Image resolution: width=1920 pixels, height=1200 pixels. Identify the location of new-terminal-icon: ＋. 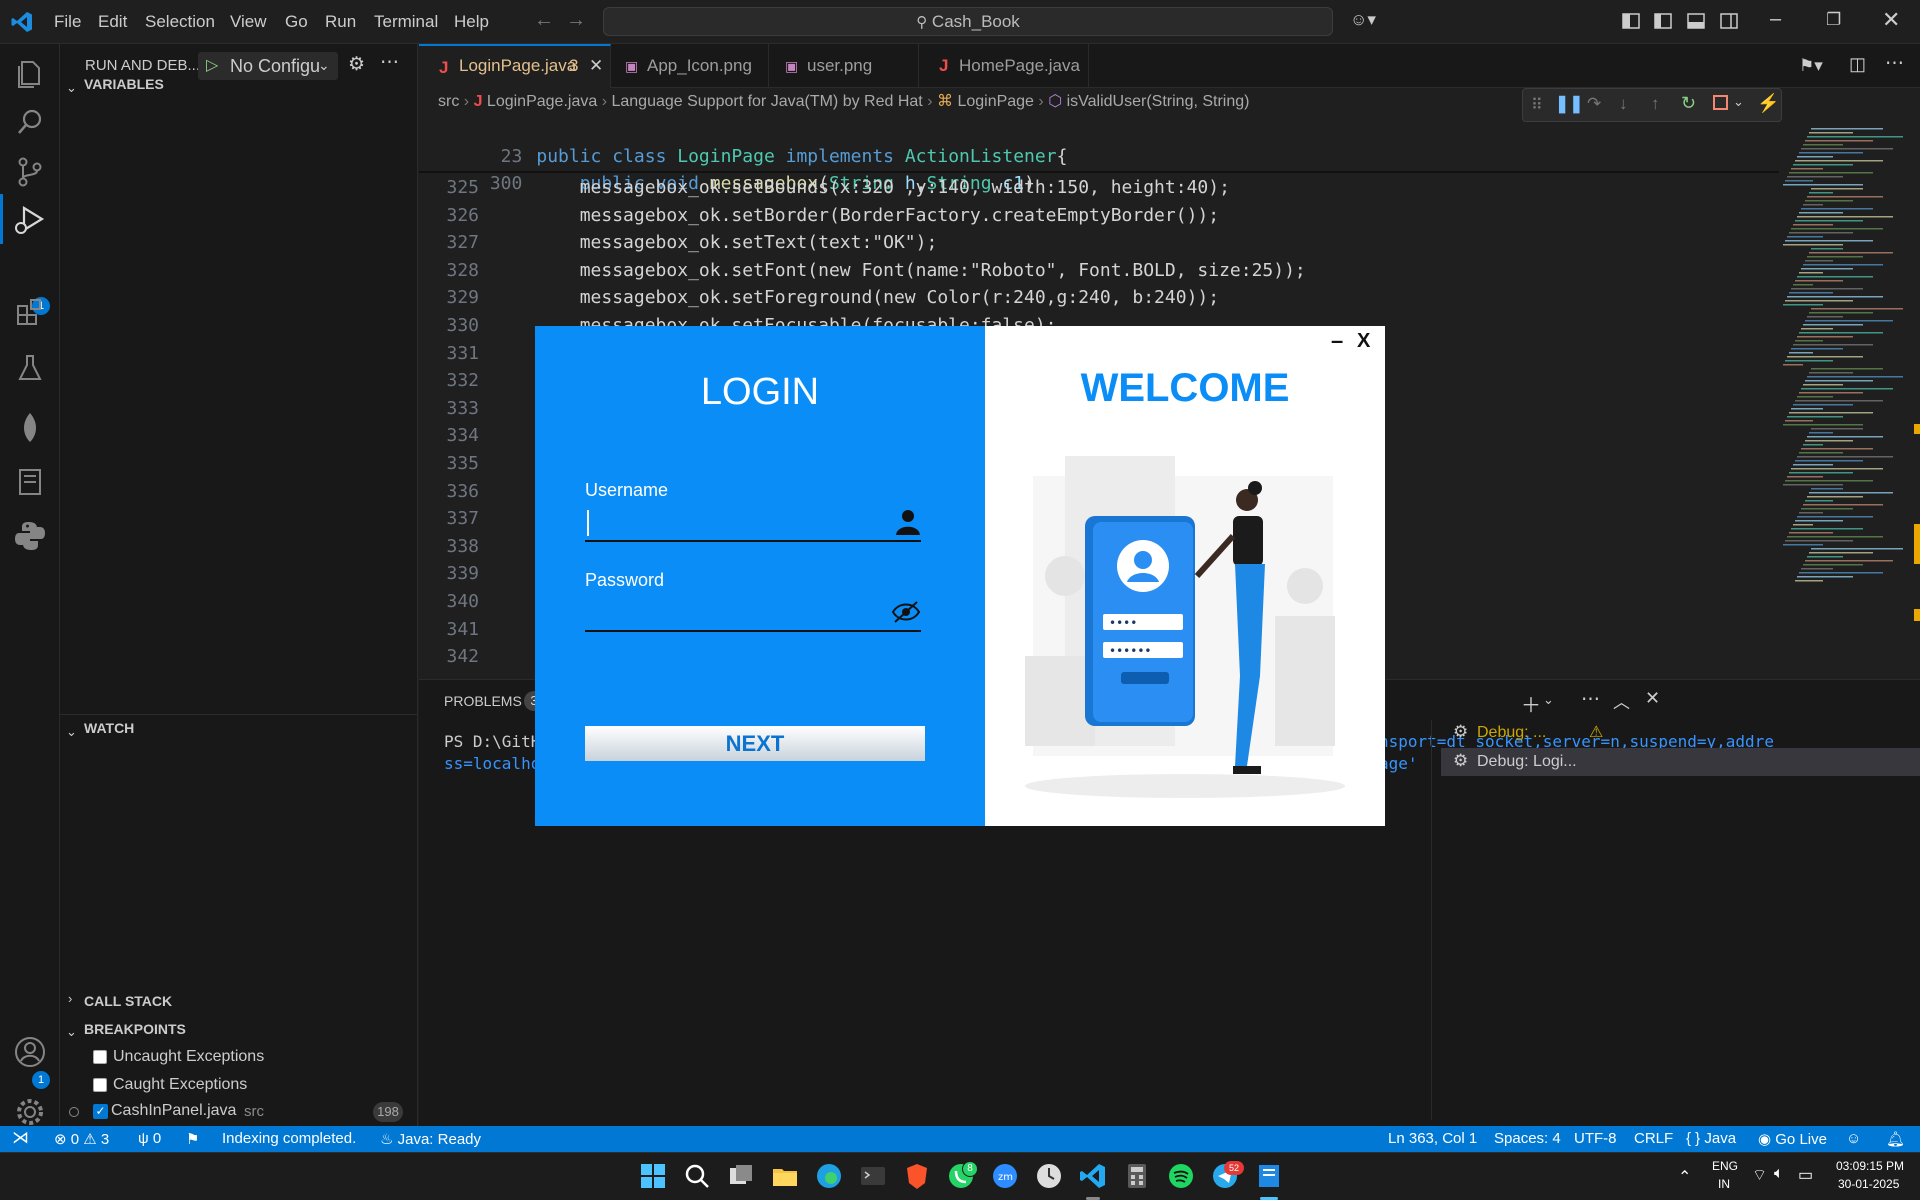
(1531, 703).